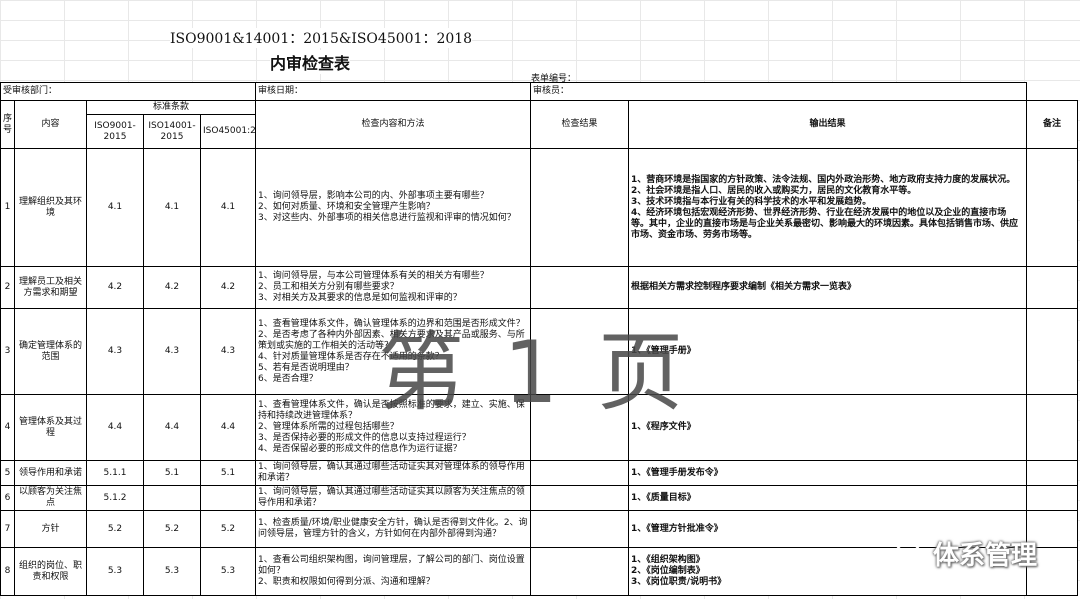 The height and width of the screenshot is (599, 1080). What do you see at coordinates (228, 571) in the screenshot?
I see `row-iso45001-cell: 5.3` at bounding box center [228, 571].